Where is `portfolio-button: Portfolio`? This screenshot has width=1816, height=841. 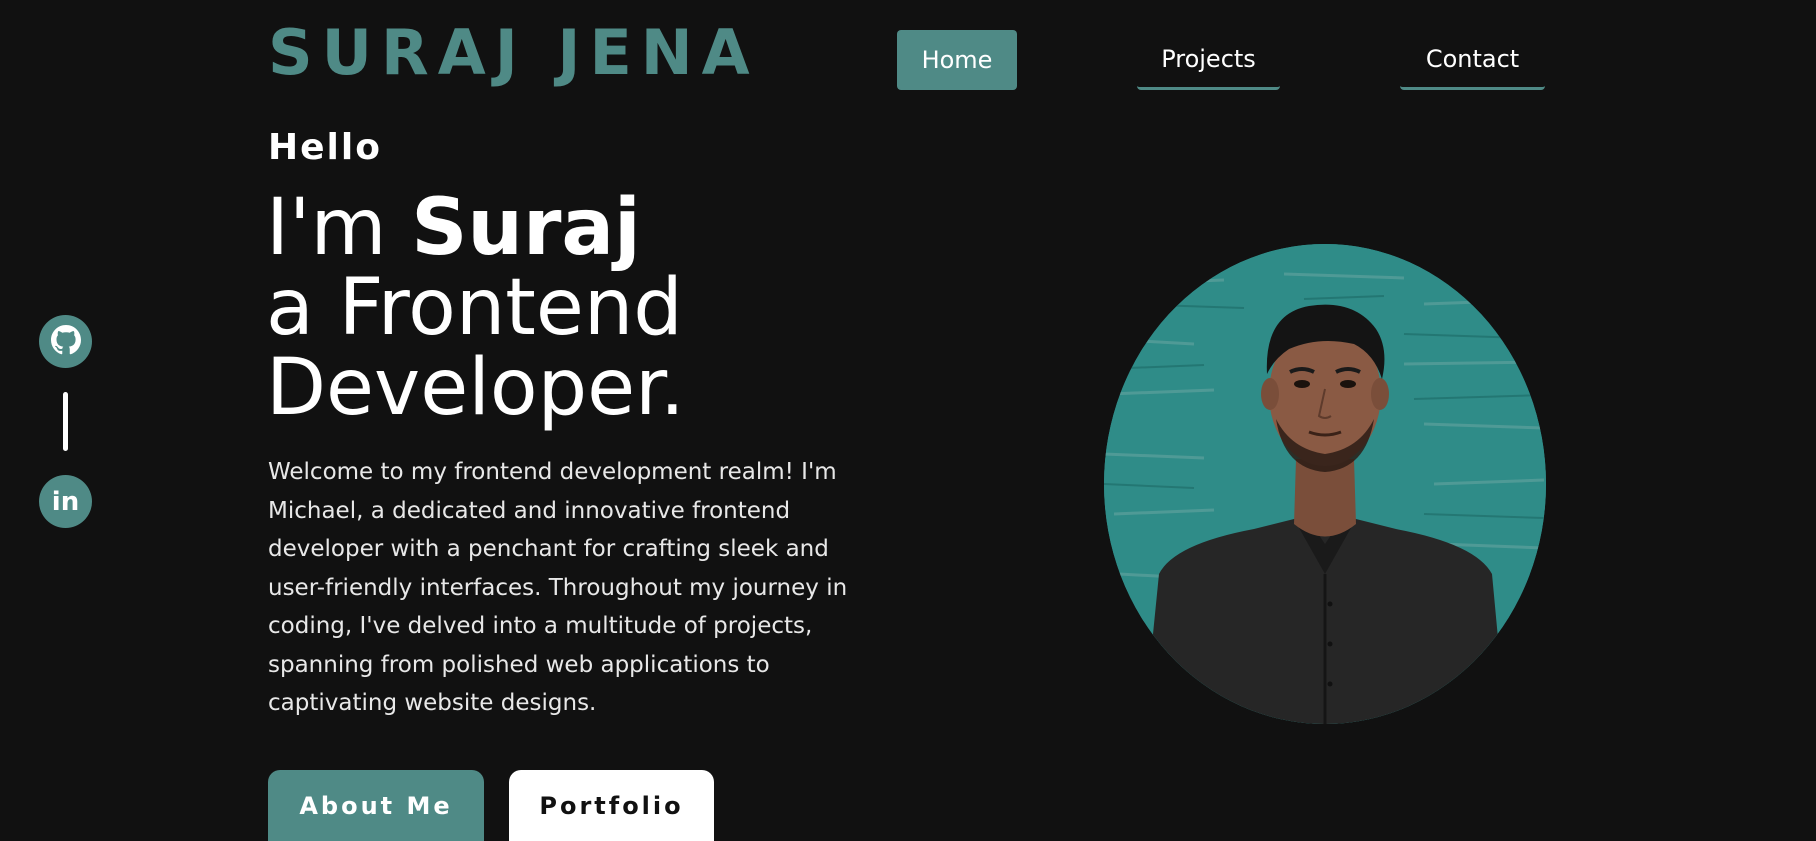 portfolio-button: Portfolio is located at coordinates (611, 805).